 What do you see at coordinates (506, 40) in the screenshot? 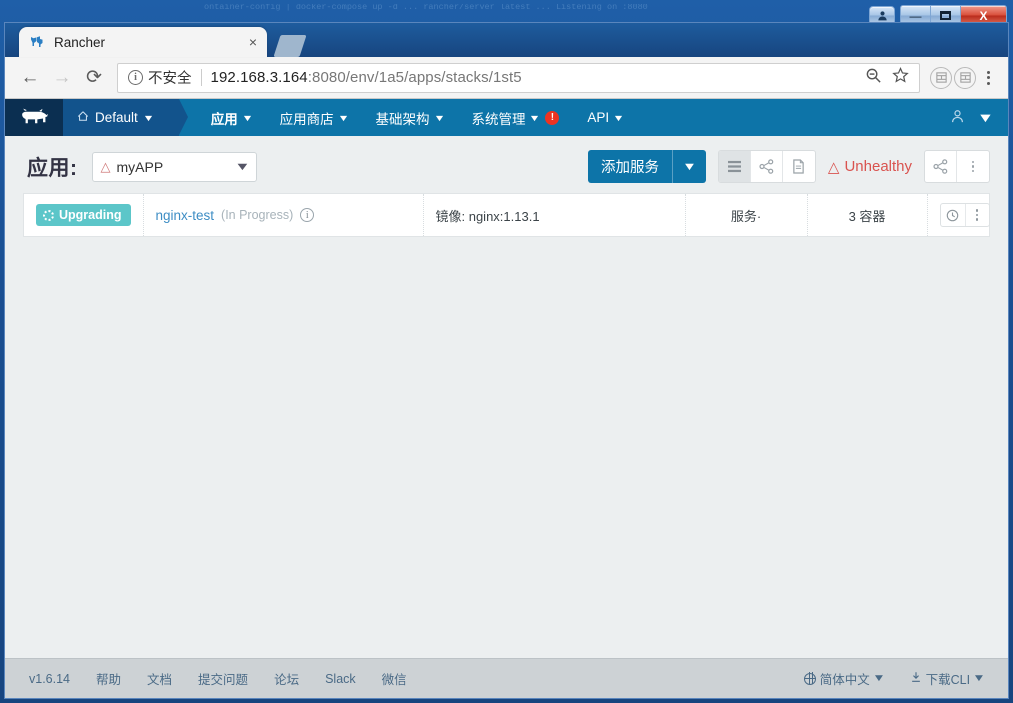
I see `browser-tabstrip: Rancher ×` at bounding box center [506, 40].